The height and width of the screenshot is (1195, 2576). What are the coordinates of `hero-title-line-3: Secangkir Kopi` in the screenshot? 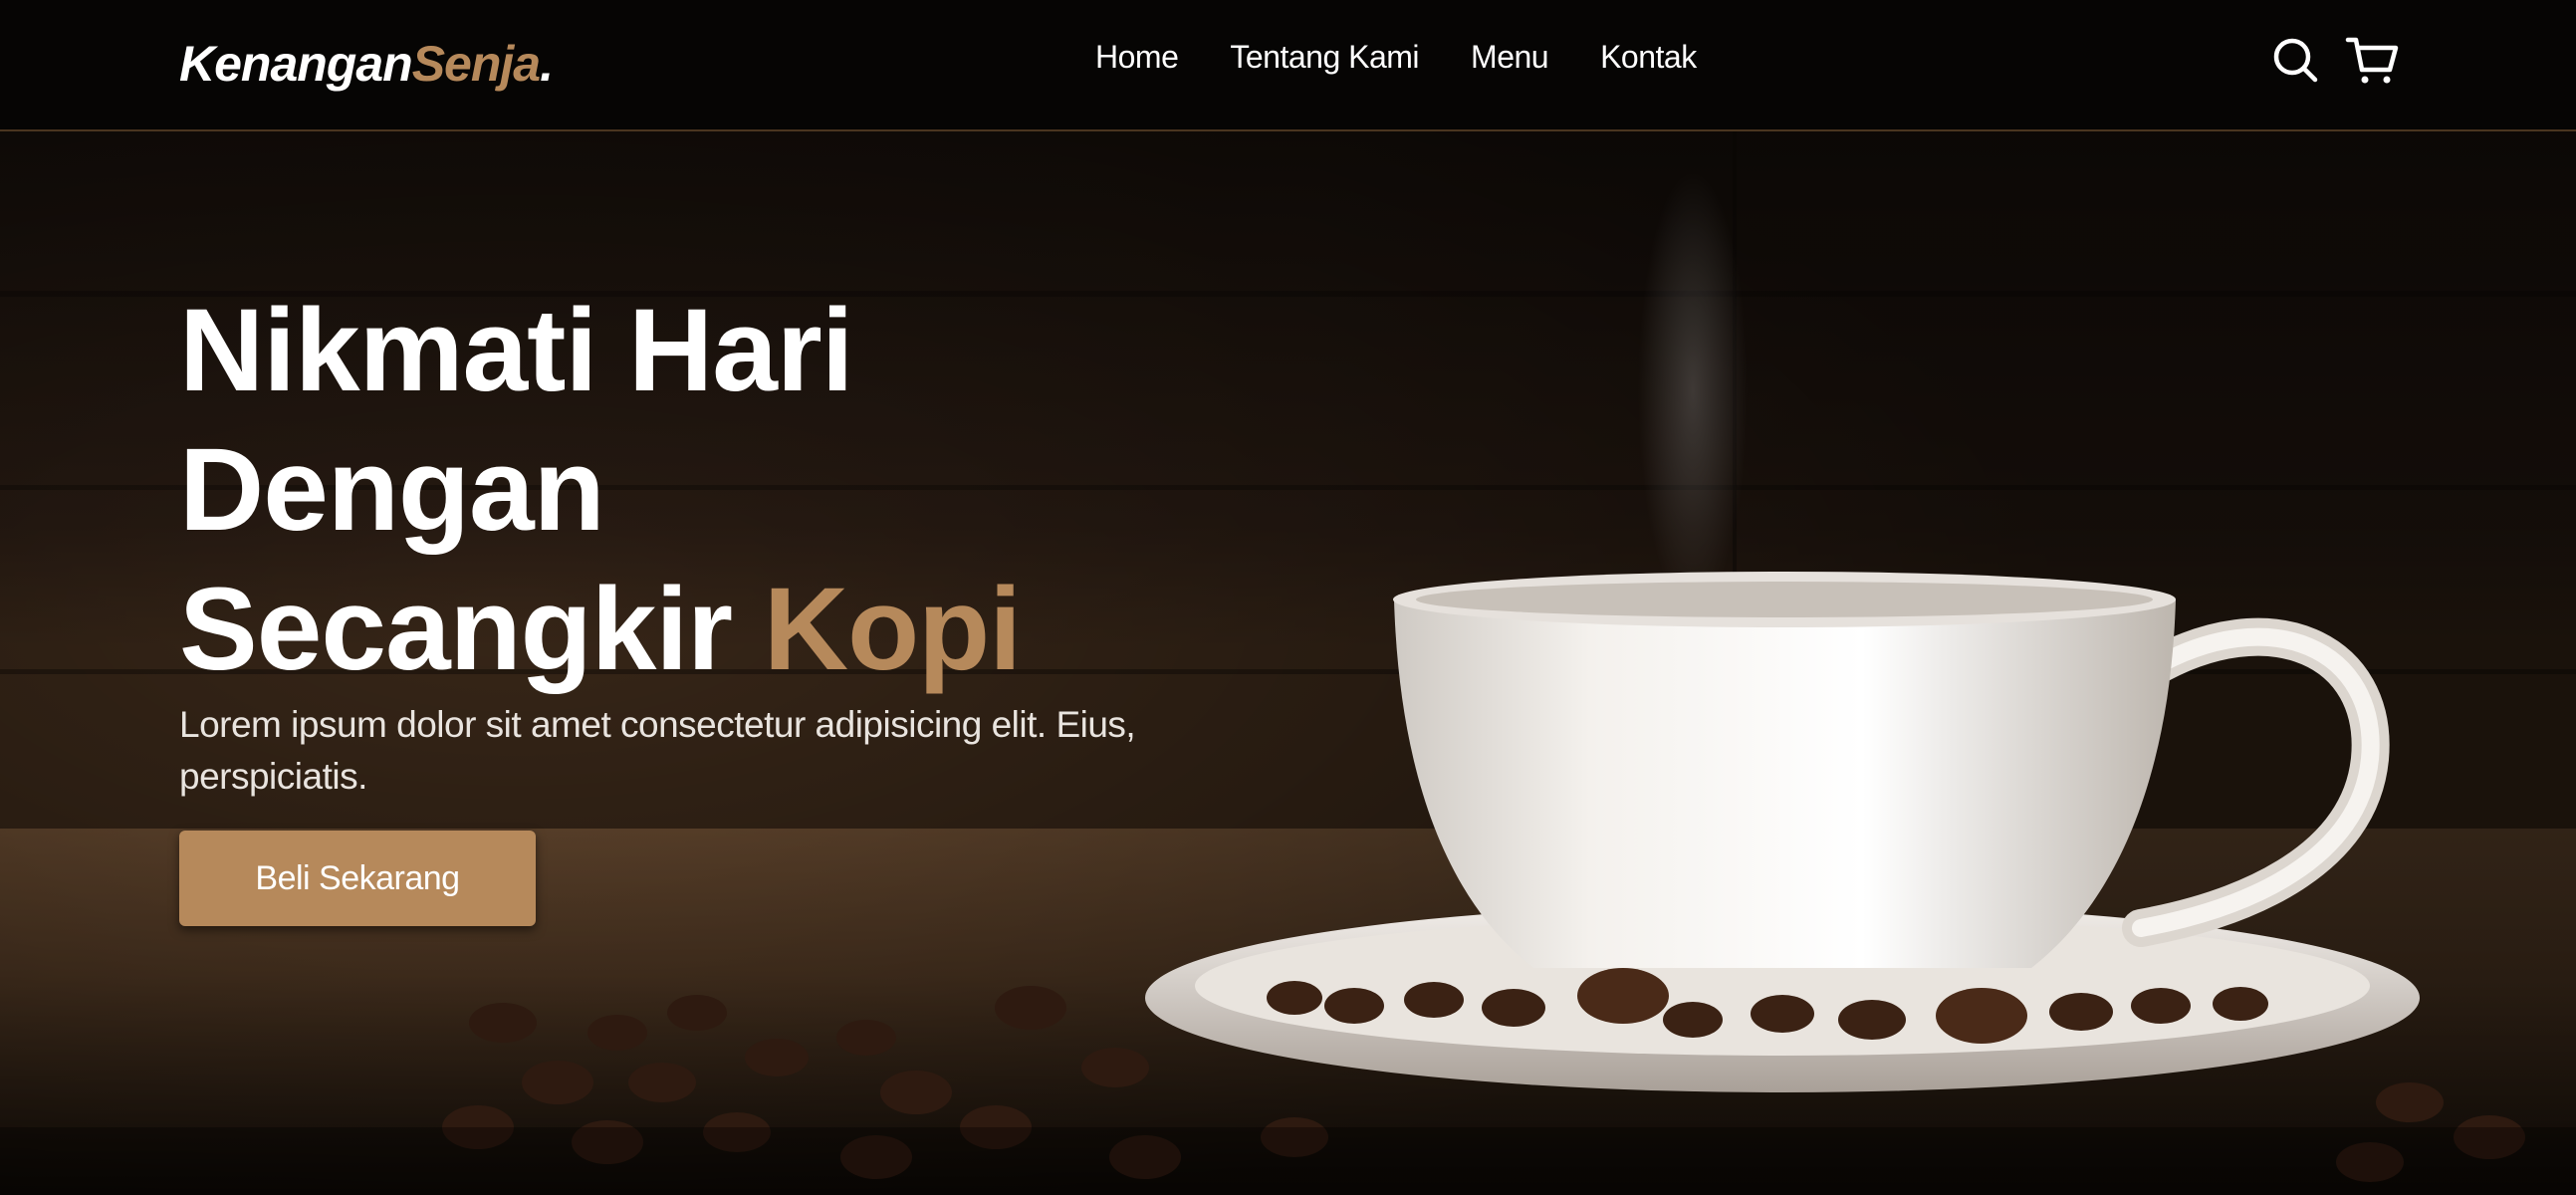 It's located at (727, 629).